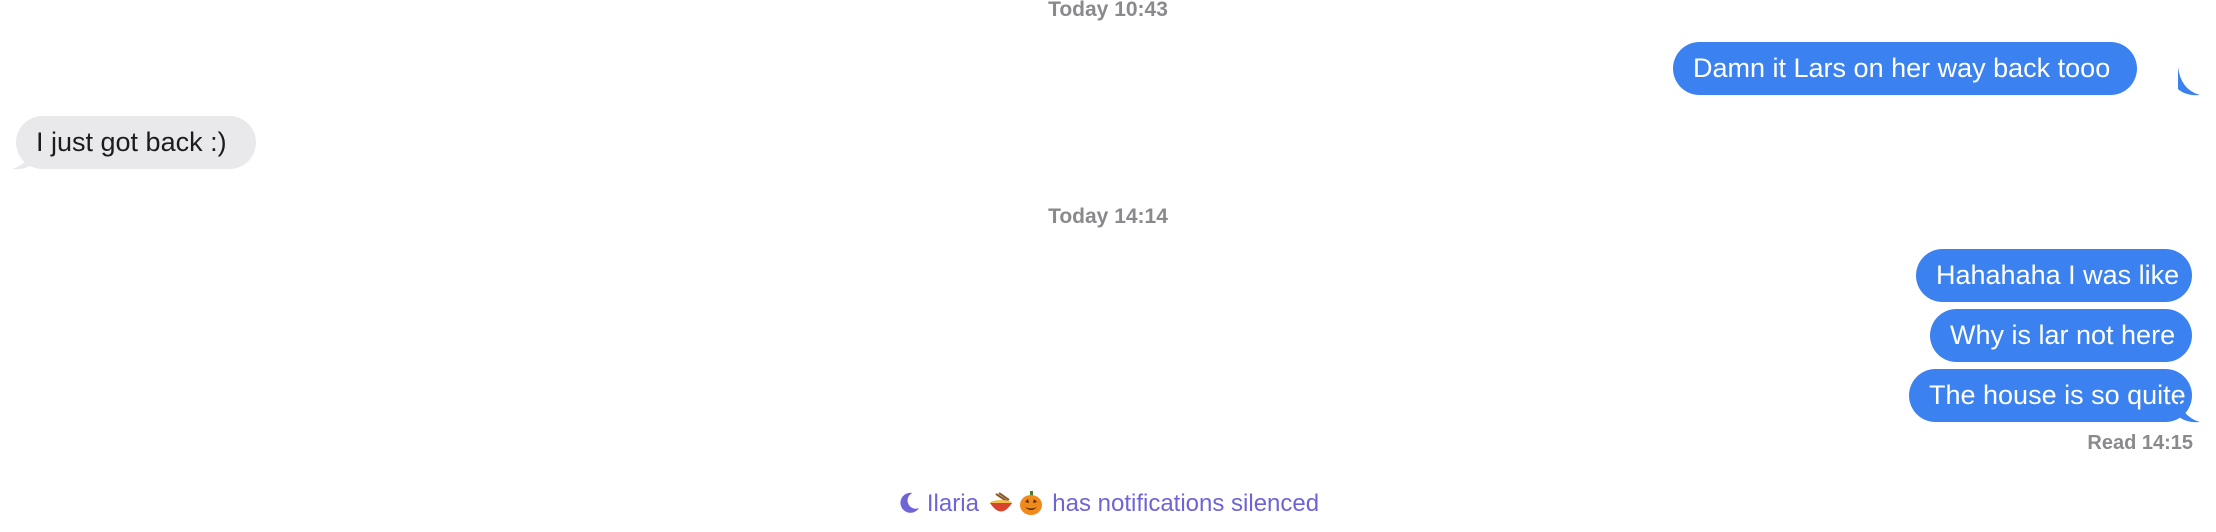 This screenshot has width=2216, height=532. What do you see at coordinates (1108, 10) in the screenshot?
I see `timestamp: Today 10:43` at bounding box center [1108, 10].